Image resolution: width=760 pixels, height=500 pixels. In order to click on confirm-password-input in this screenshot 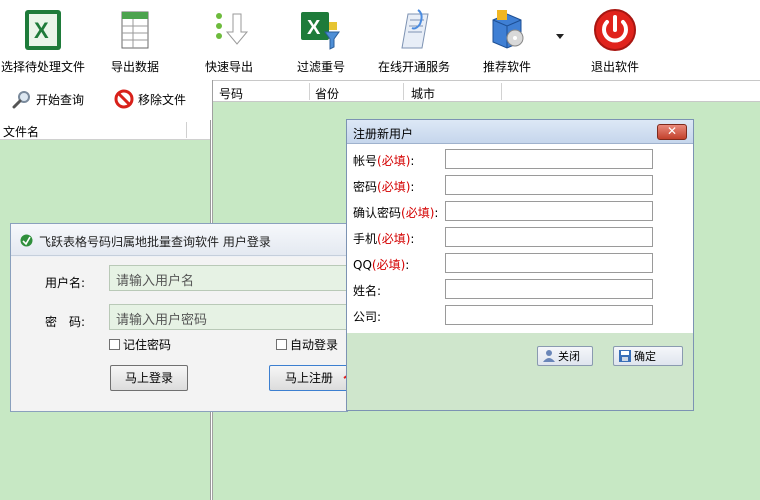, I will do `click(549, 211)`.